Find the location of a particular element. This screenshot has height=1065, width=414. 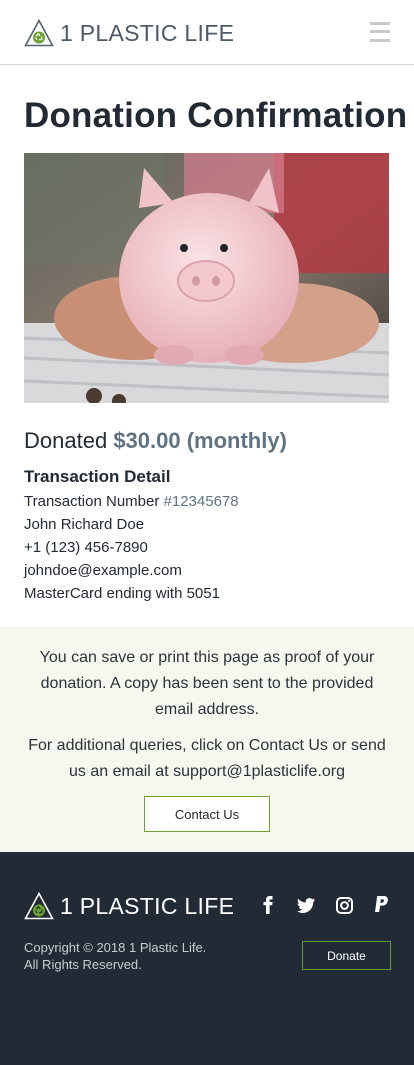

contact-us-button: Contact Us is located at coordinates (207, 814).